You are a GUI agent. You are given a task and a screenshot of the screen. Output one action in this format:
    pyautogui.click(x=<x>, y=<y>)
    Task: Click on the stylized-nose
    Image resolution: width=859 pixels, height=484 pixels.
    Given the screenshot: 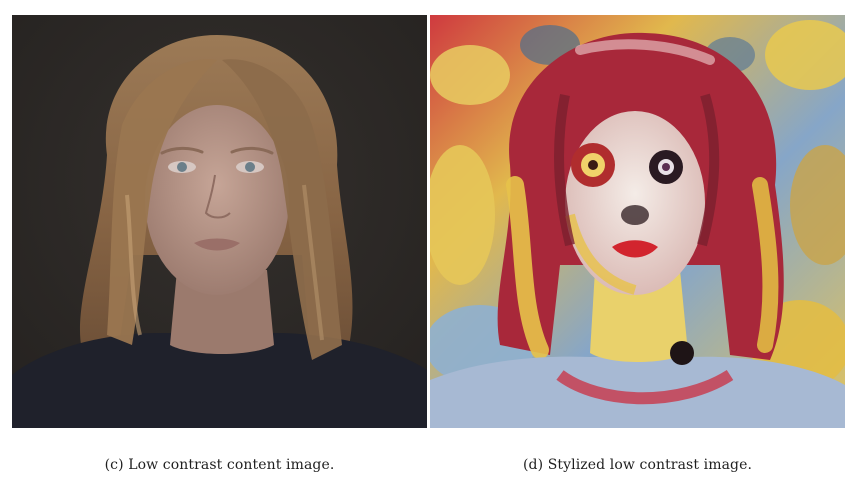 What is the action you would take?
    pyautogui.click(x=635, y=215)
    